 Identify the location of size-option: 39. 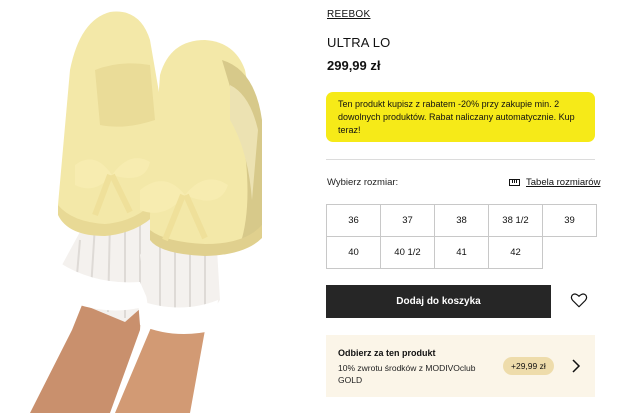
(569, 220).